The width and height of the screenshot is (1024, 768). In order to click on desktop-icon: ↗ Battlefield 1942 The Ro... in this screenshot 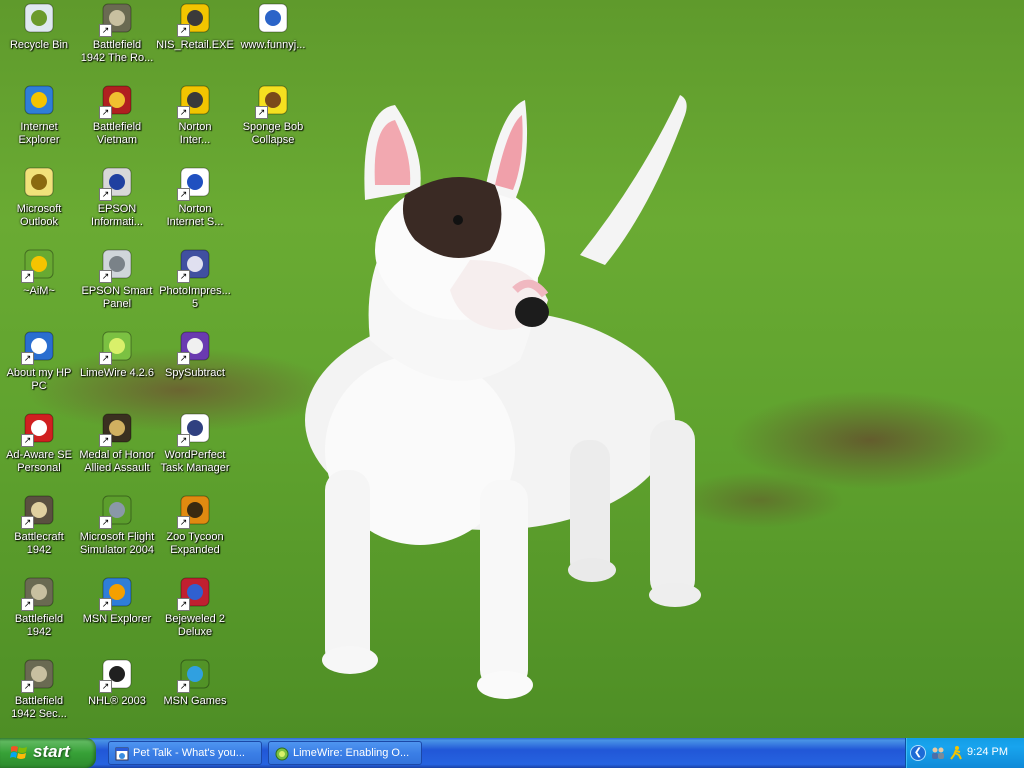, I will do `click(117, 43)`.